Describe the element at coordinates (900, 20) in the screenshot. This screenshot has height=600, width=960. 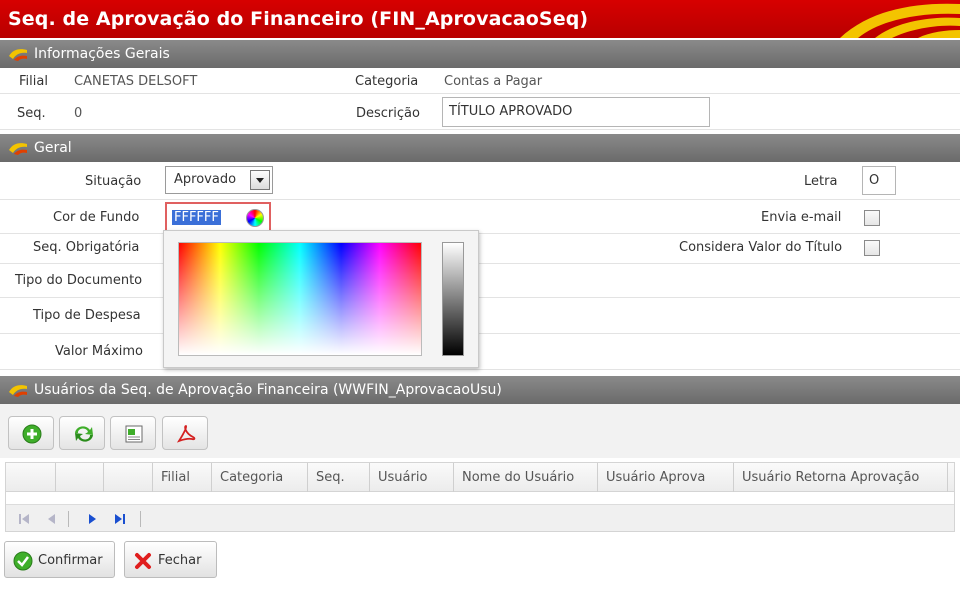
I see `brand-logo-icon` at that location.